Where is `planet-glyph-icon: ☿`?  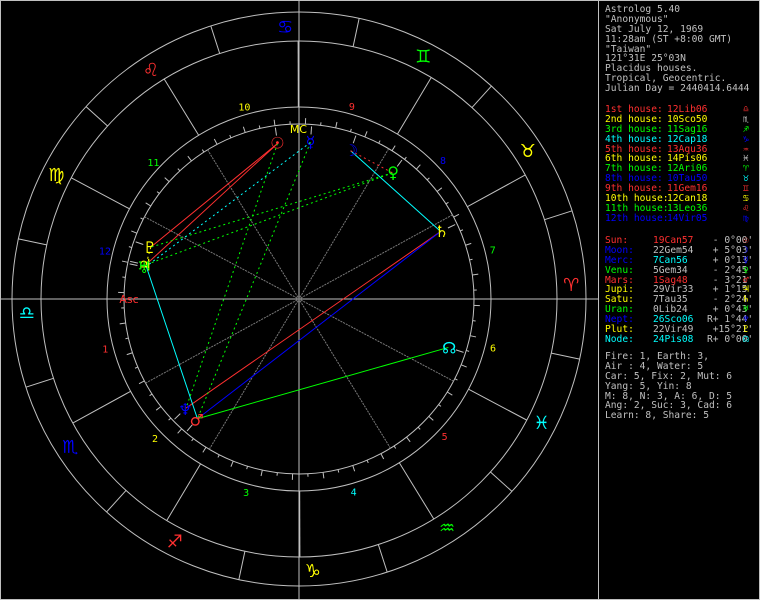 planet-glyph-icon: ☿ is located at coordinates (311, 141).